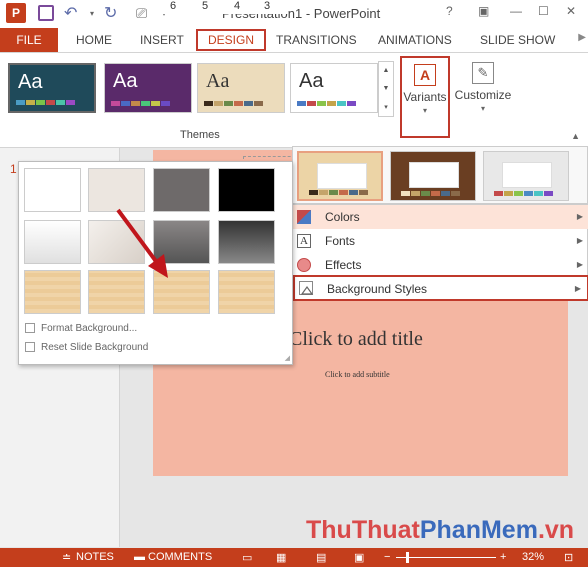 The width and height of the screenshot is (588, 567). I want to click on variants-label: Variants, so click(425, 97).